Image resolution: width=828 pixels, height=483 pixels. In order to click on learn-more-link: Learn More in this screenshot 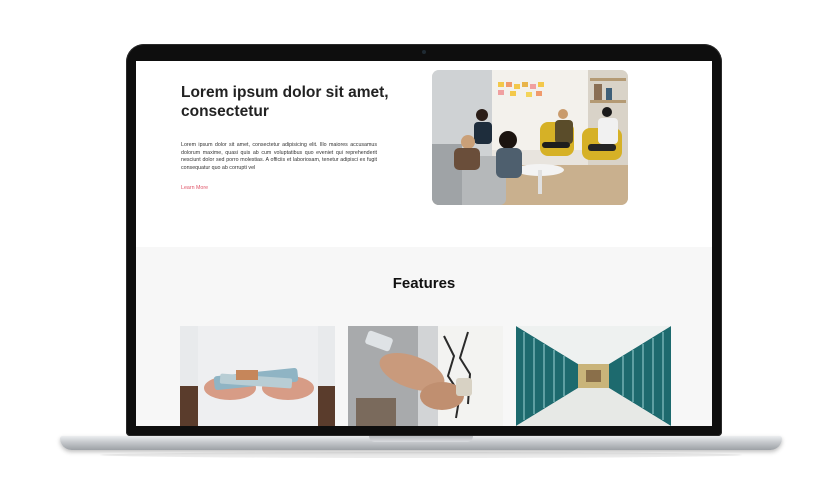, I will do `click(194, 188)`.